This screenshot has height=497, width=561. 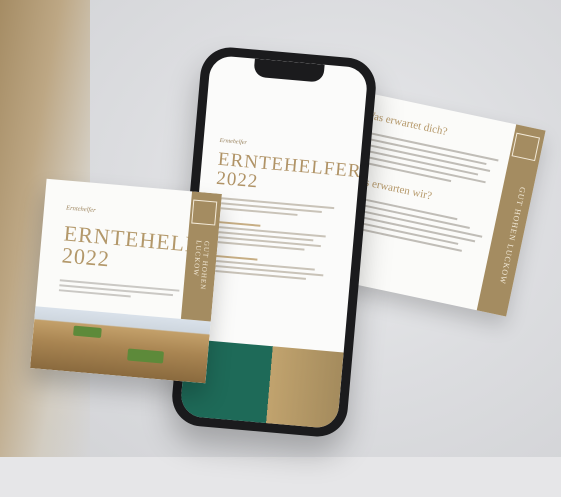 What do you see at coordinates (271, 239) in the screenshot?
I see `phone-text-block` at bounding box center [271, 239].